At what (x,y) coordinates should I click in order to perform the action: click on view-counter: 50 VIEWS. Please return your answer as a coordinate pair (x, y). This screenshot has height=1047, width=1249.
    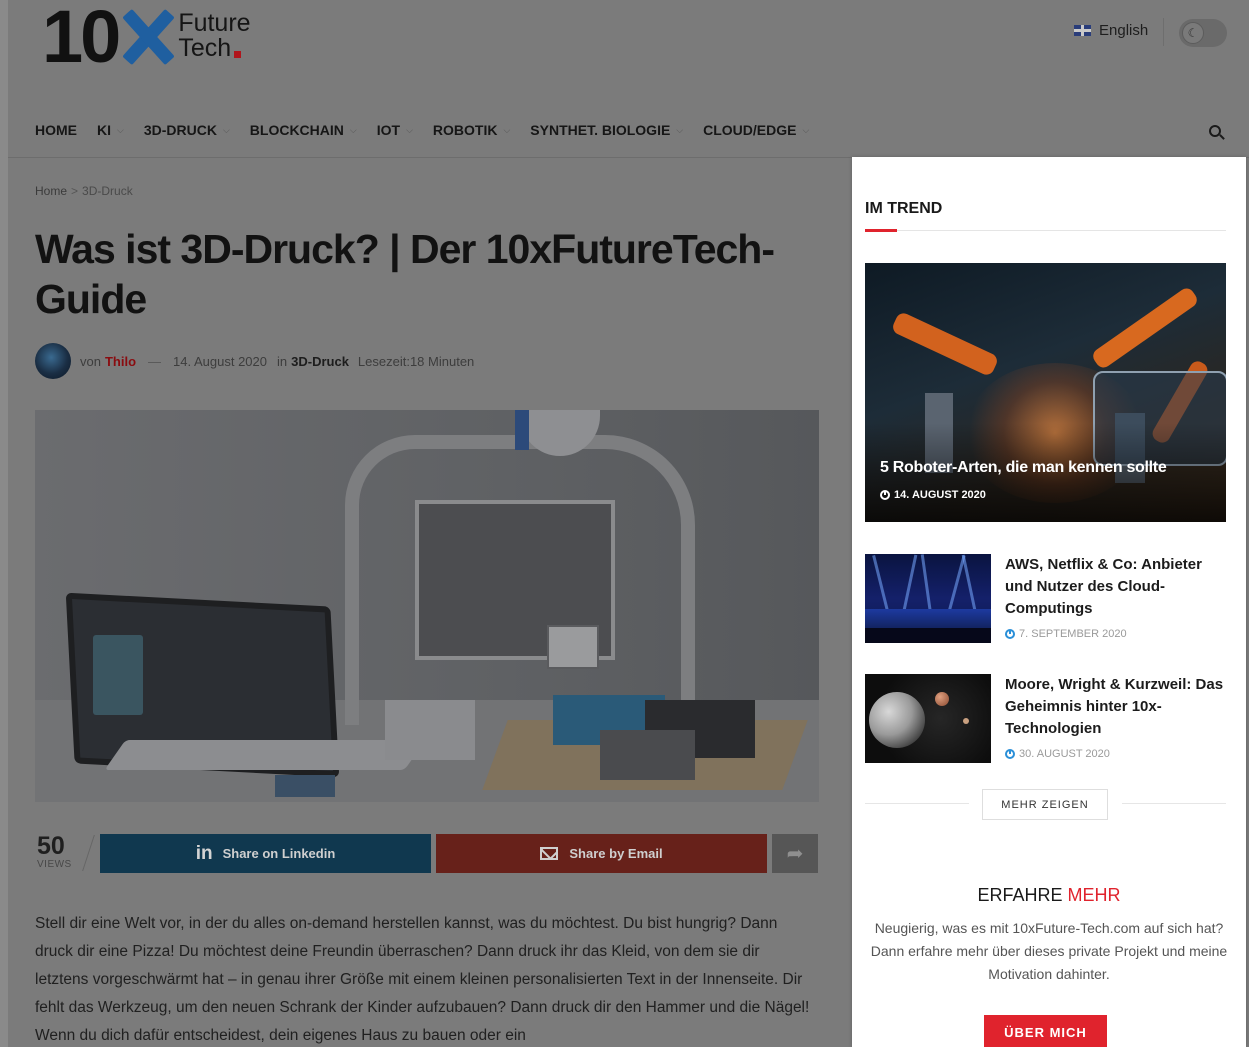
    Looking at the image, I should click on (63, 851).